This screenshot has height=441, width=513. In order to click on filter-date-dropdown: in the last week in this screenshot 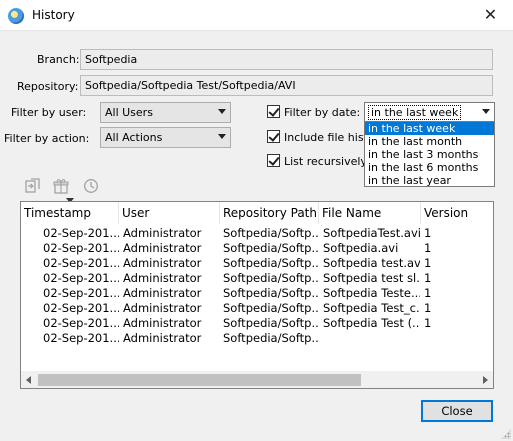, I will do `click(429, 112)`.